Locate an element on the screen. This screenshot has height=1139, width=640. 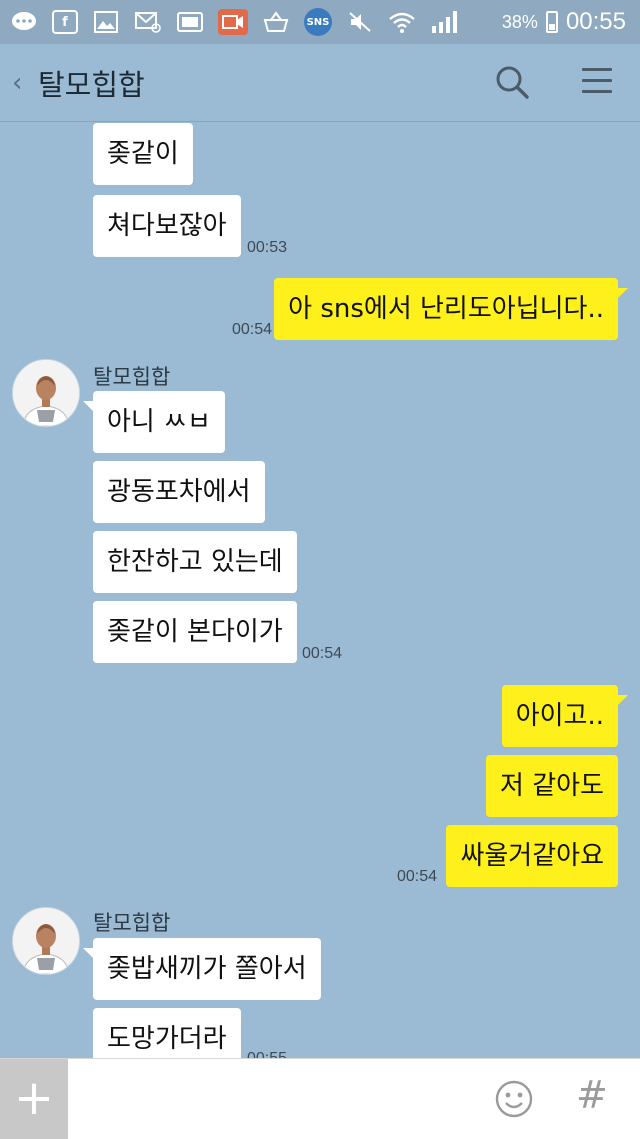
message-bubble: 광동포차에서 is located at coordinates (179, 492).